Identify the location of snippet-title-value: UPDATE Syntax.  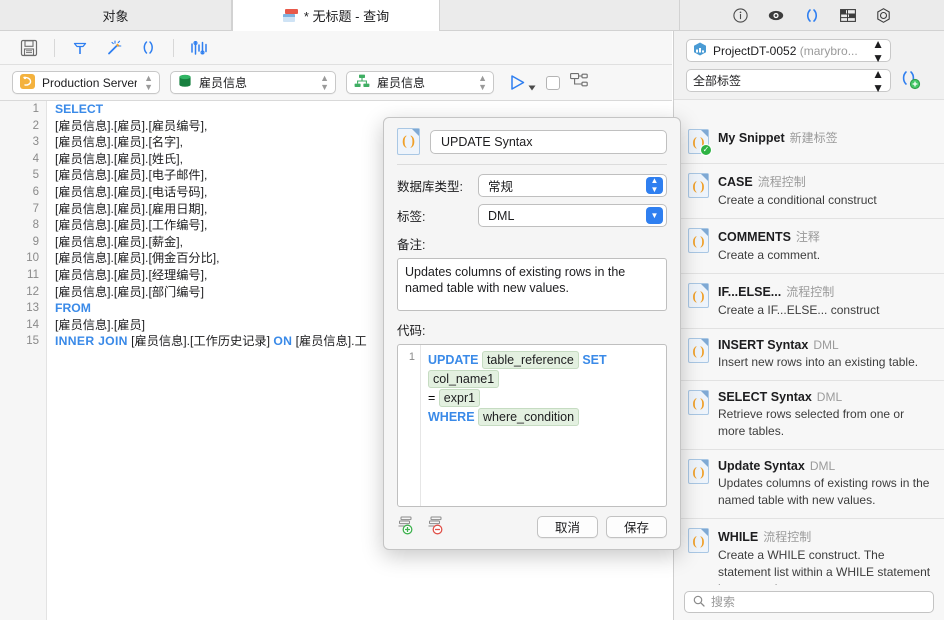
(487, 141).